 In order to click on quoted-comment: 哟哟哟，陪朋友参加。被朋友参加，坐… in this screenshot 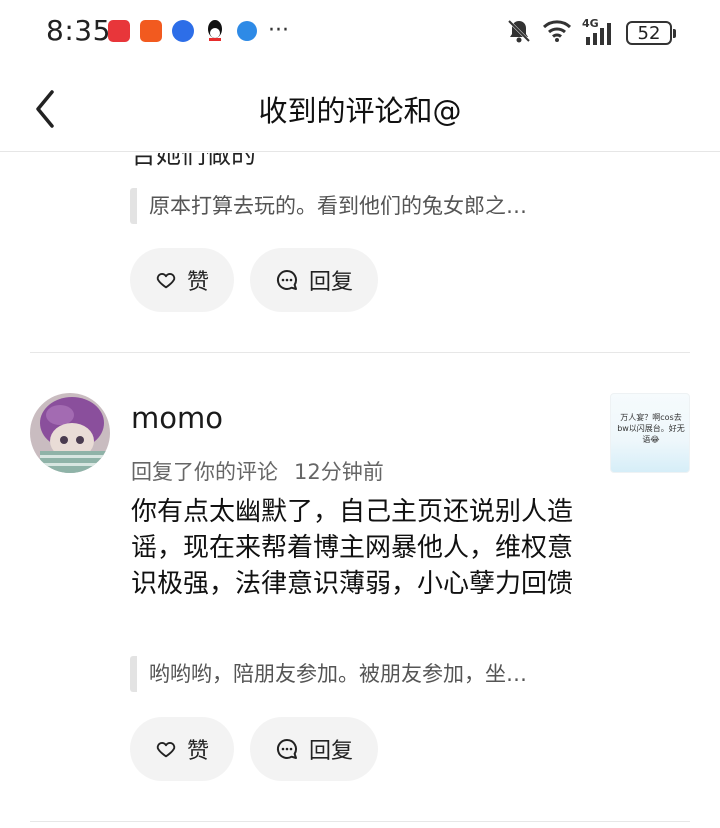, I will do `click(328, 674)`.